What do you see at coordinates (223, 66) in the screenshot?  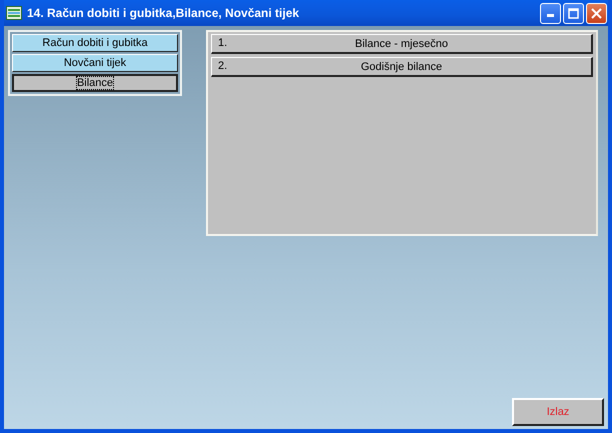 I see `report-number: 2.` at bounding box center [223, 66].